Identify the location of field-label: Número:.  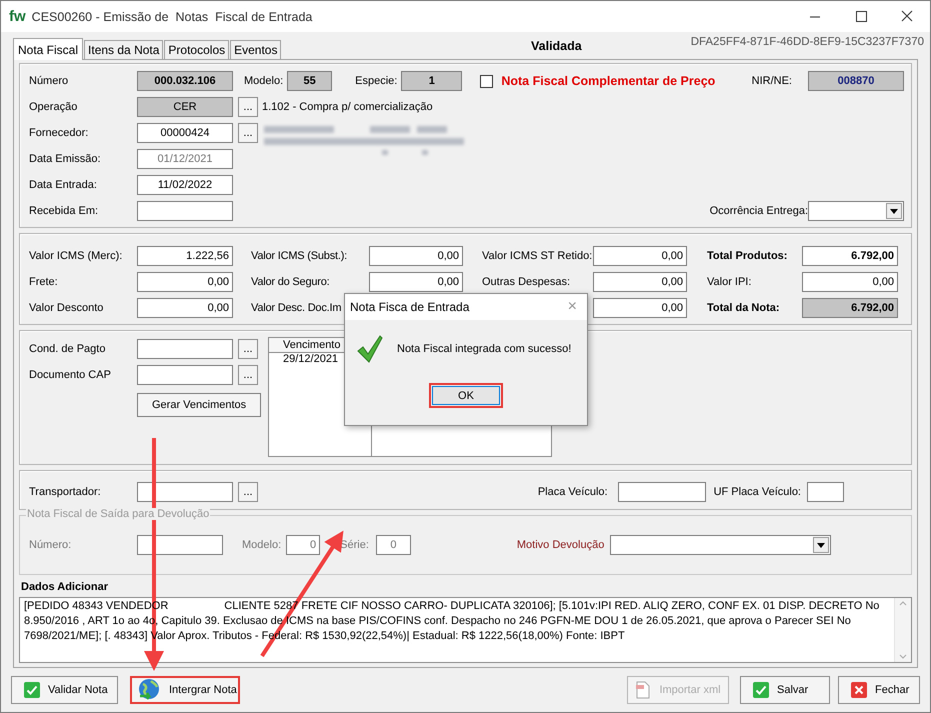
(50, 545).